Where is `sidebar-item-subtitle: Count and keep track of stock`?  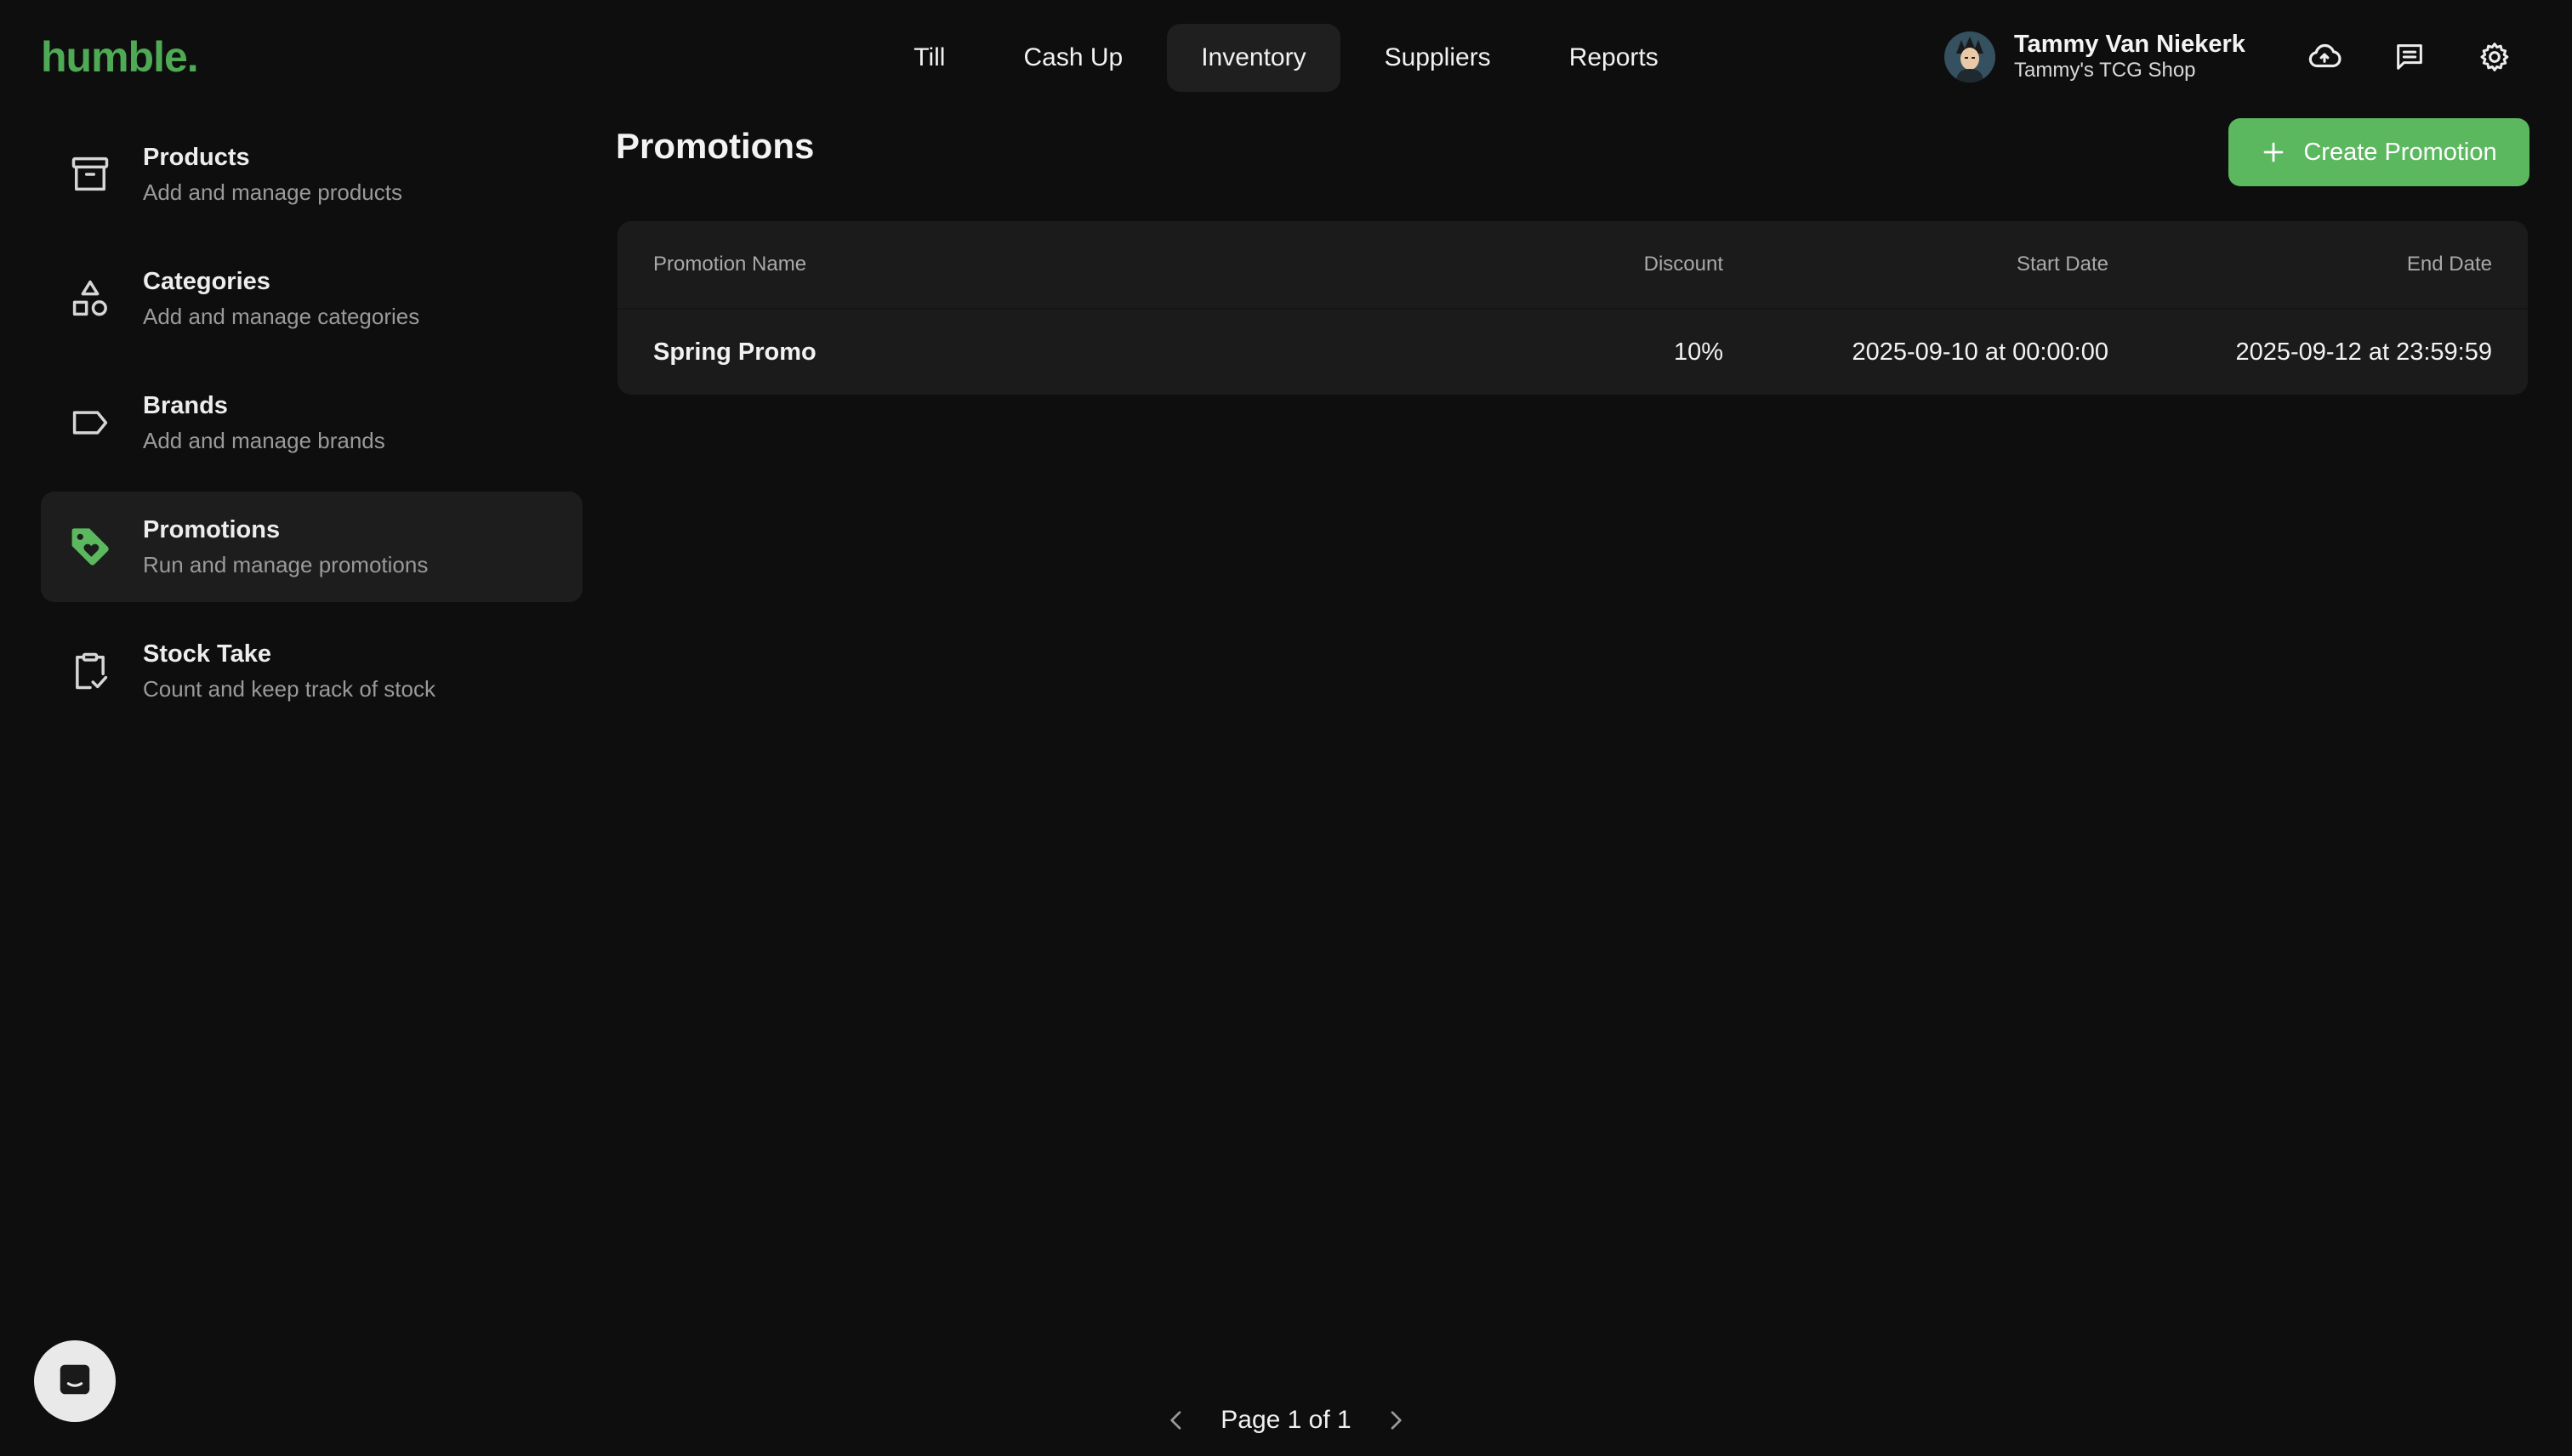 sidebar-item-subtitle: Count and keep track of stock is located at coordinates (289, 689).